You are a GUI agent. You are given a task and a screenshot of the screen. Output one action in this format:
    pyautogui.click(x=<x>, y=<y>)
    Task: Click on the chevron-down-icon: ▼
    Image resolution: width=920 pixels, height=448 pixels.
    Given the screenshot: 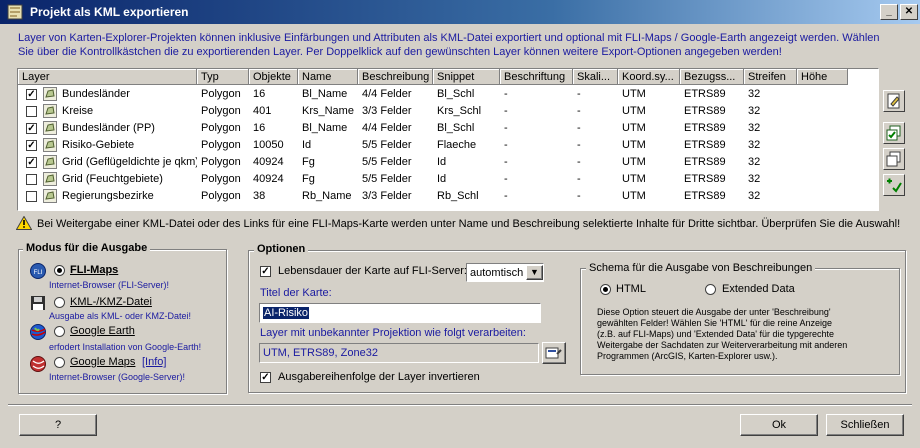 What is the action you would take?
    pyautogui.click(x=534, y=272)
    